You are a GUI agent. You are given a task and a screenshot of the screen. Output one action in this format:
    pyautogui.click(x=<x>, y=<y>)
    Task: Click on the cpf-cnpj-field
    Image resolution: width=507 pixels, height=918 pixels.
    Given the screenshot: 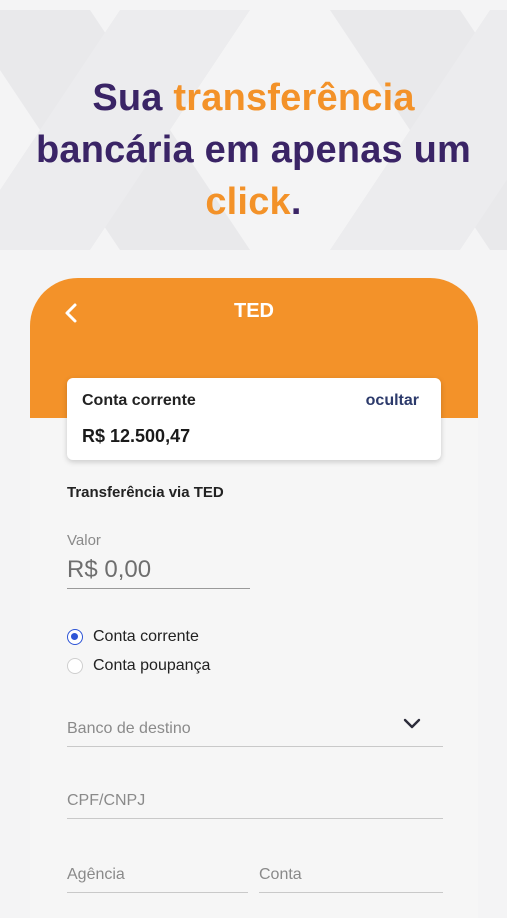 What is the action you would take?
    pyautogui.click(x=255, y=801)
    